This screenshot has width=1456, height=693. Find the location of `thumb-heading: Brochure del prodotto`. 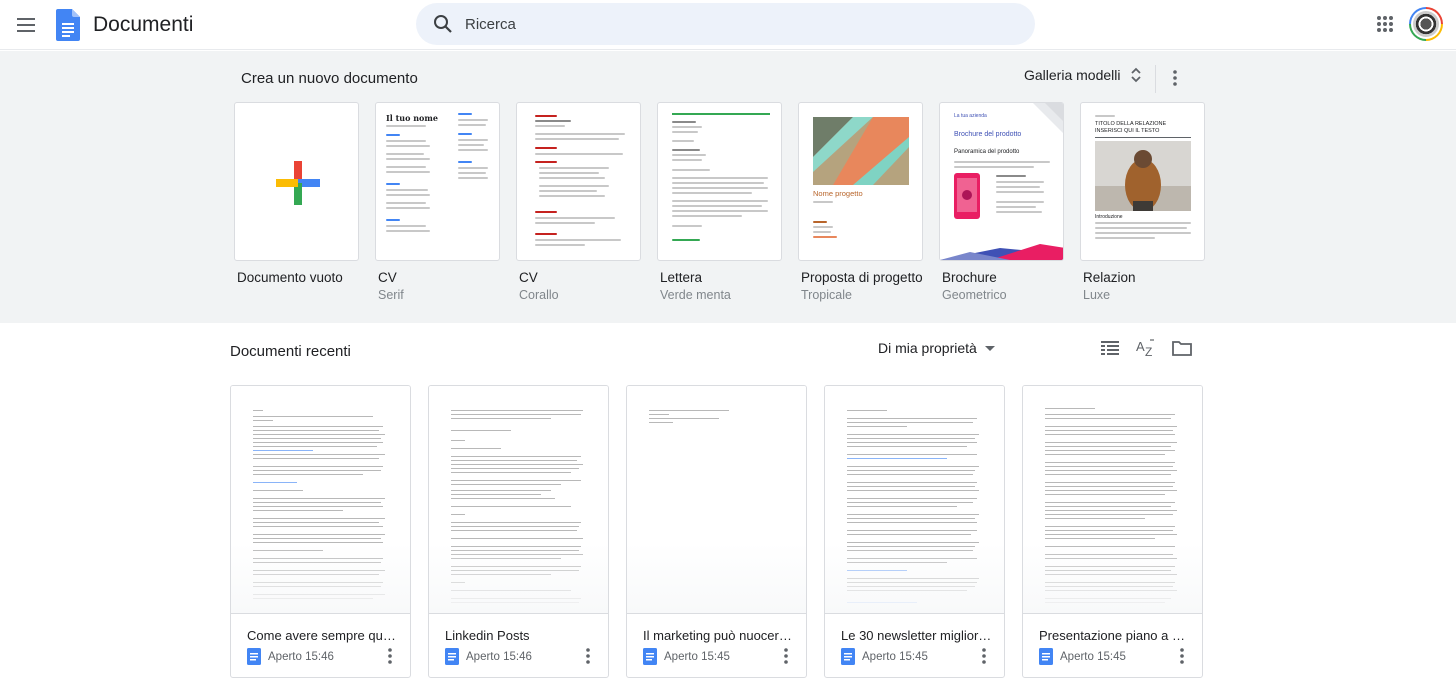

thumb-heading: Brochure del prodotto is located at coordinates (988, 134).